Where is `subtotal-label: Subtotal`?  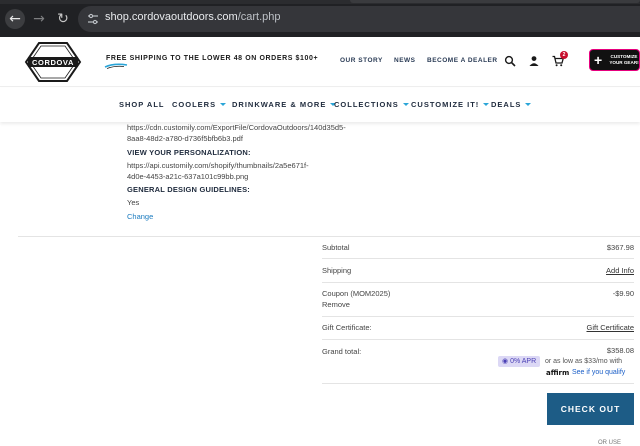
subtotal-label: Subtotal is located at coordinates (336, 247).